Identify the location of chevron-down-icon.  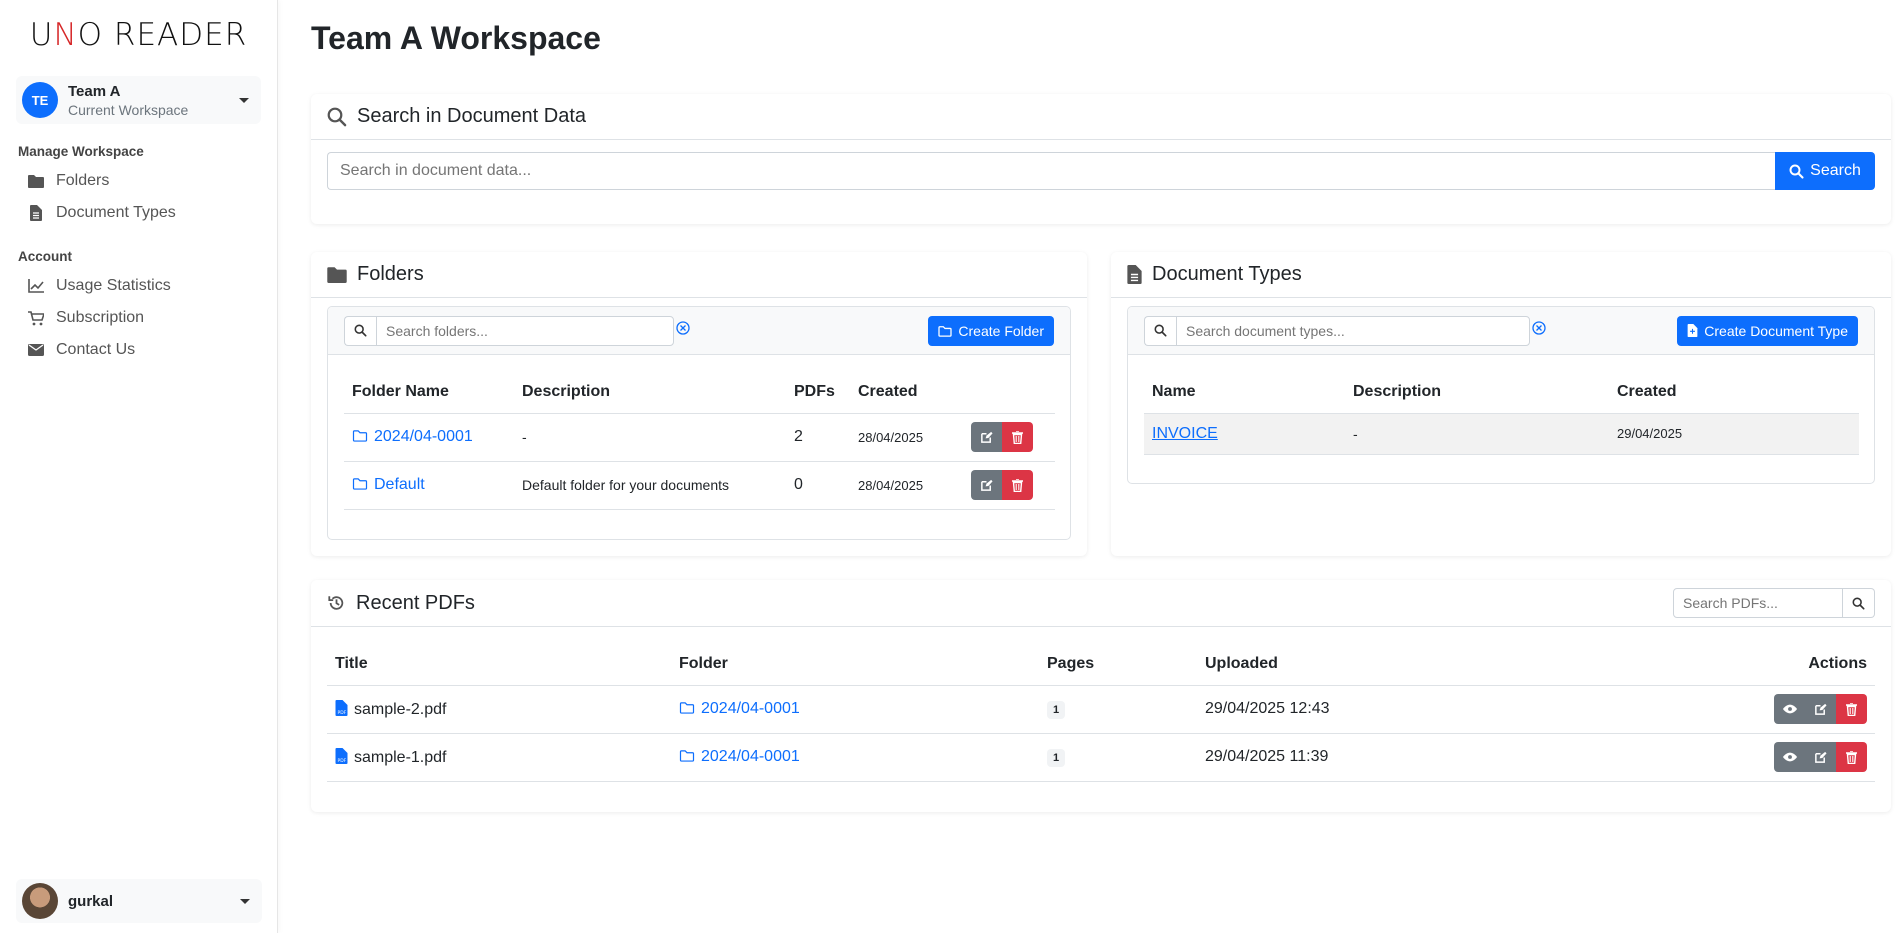
(244, 100).